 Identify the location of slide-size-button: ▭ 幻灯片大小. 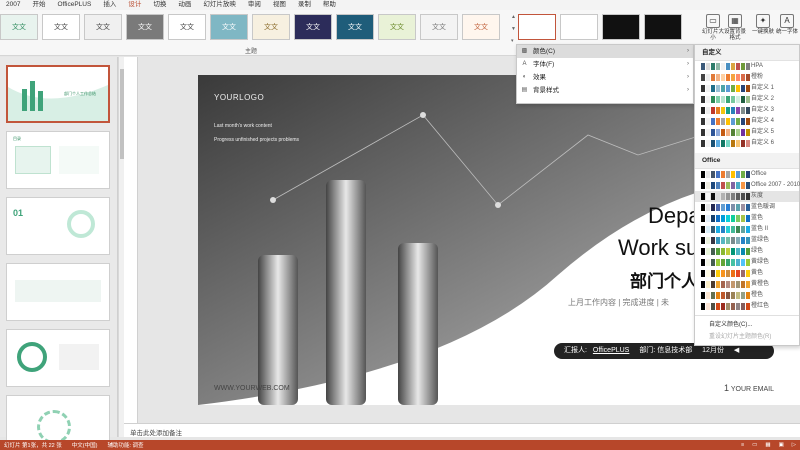
(713, 27).